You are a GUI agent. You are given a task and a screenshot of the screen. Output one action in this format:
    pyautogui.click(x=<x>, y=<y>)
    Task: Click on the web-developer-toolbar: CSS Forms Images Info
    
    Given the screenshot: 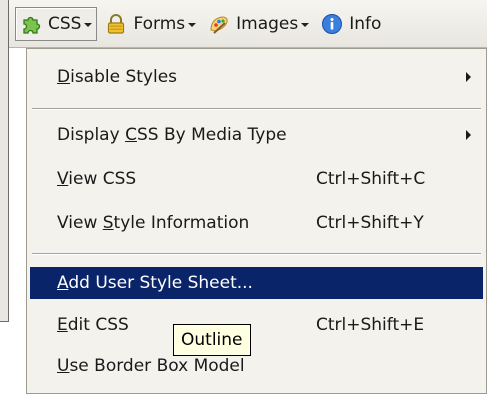 What is the action you would take?
    pyautogui.click(x=248, y=24)
    